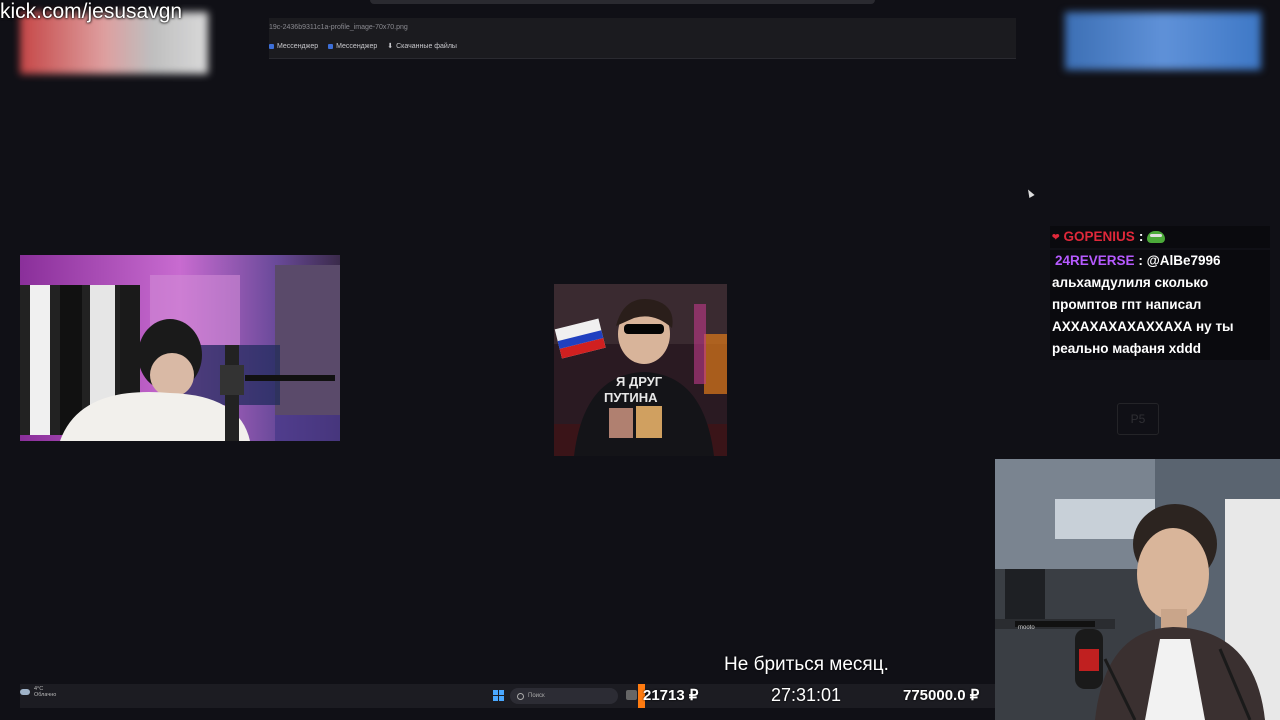 This screenshot has height=720, width=1280. I want to click on weather-widget: 4°C Облачно, so click(38, 692).